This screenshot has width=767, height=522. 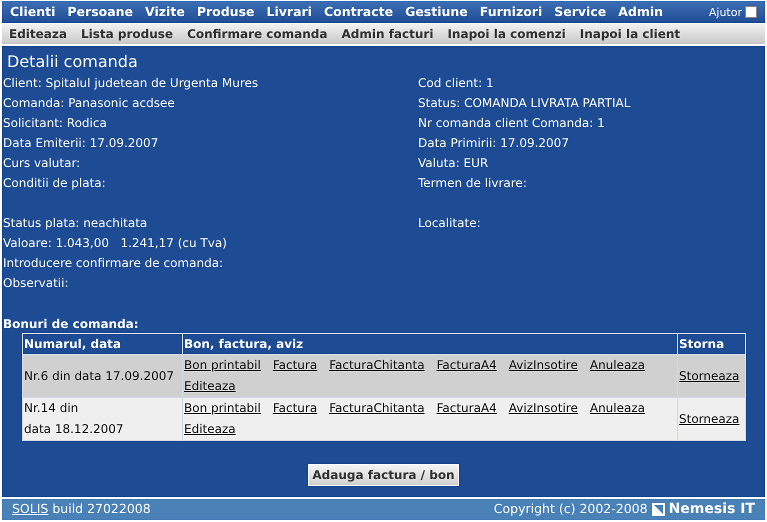 I want to click on detail-text: Conditii de plata:, so click(x=55, y=183).